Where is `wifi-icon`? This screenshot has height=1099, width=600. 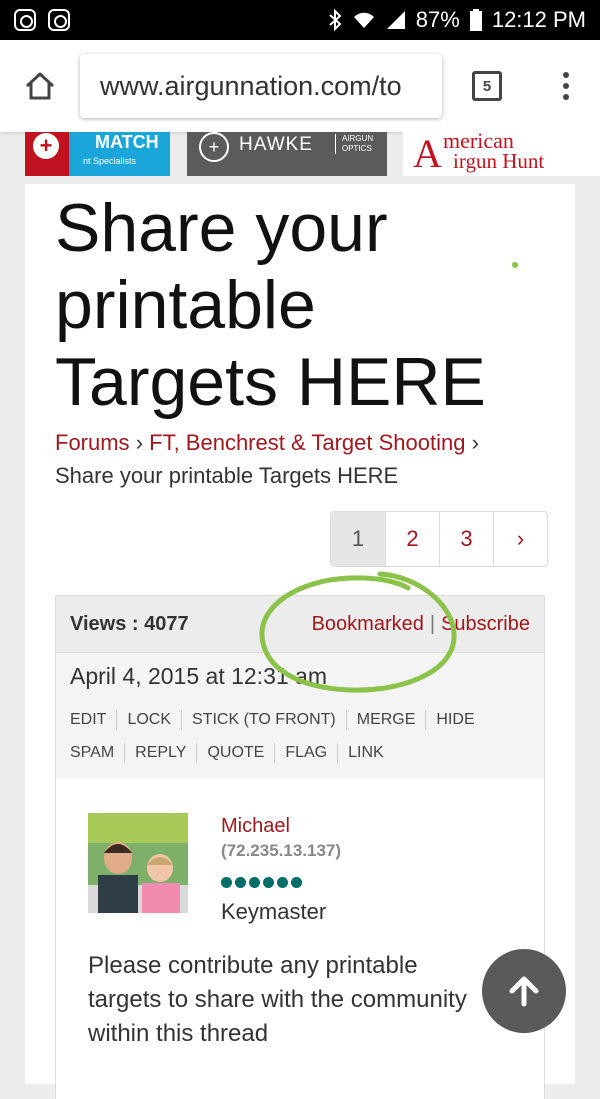
wifi-icon is located at coordinates (363, 20).